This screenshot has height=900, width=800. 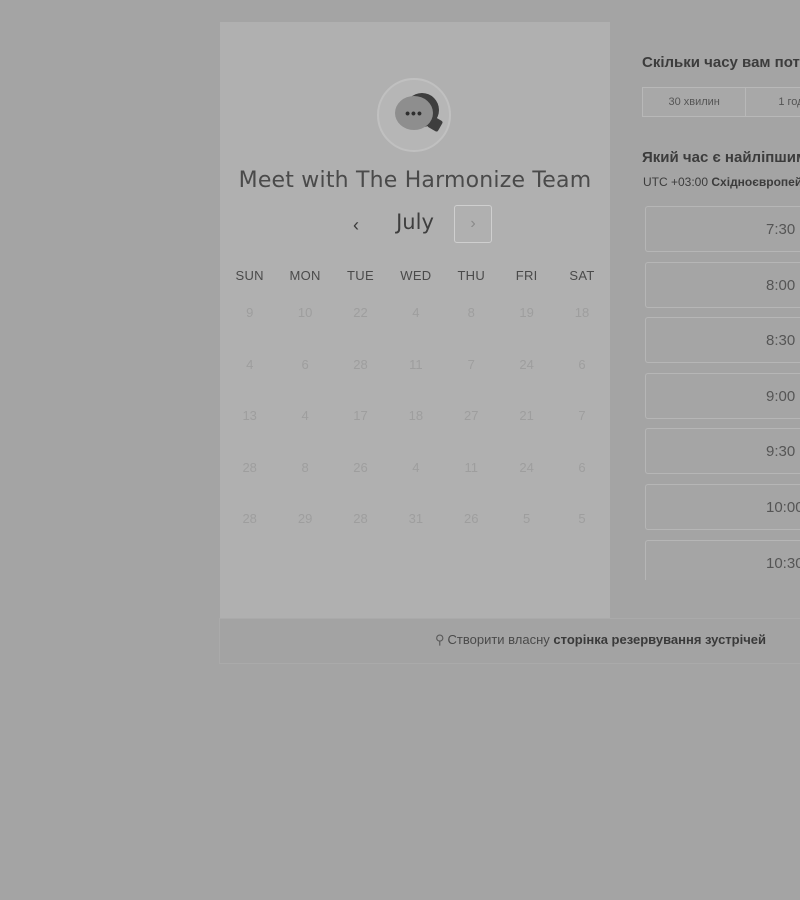 I want to click on prev-month-button: ‹, so click(x=356, y=225).